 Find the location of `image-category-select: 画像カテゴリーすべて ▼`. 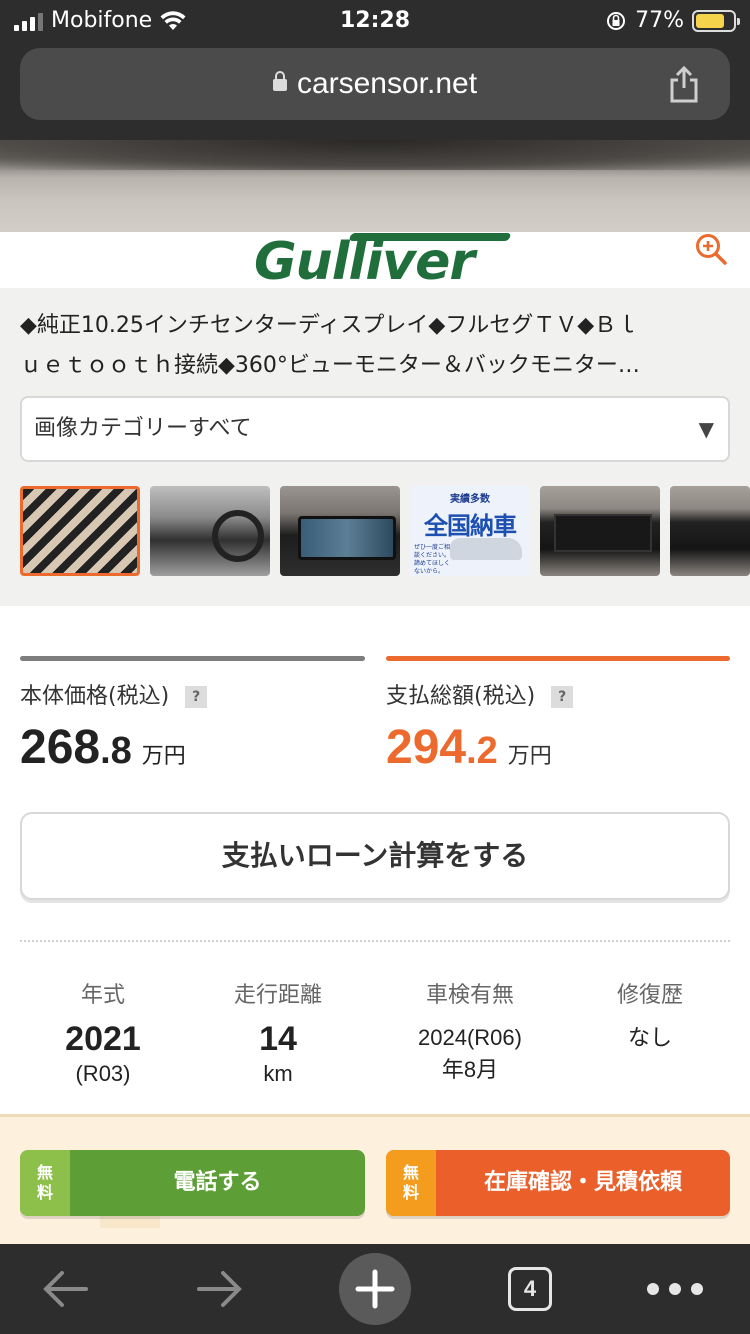

image-category-select: 画像カテゴリーすべて ▼ is located at coordinates (375, 429).